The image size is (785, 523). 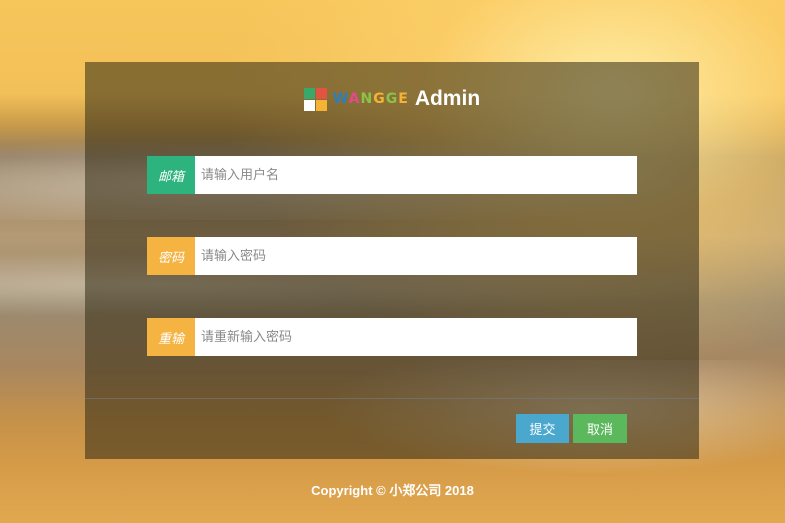 I want to click on confirm-password-field-row: 重输, so click(x=392, y=337).